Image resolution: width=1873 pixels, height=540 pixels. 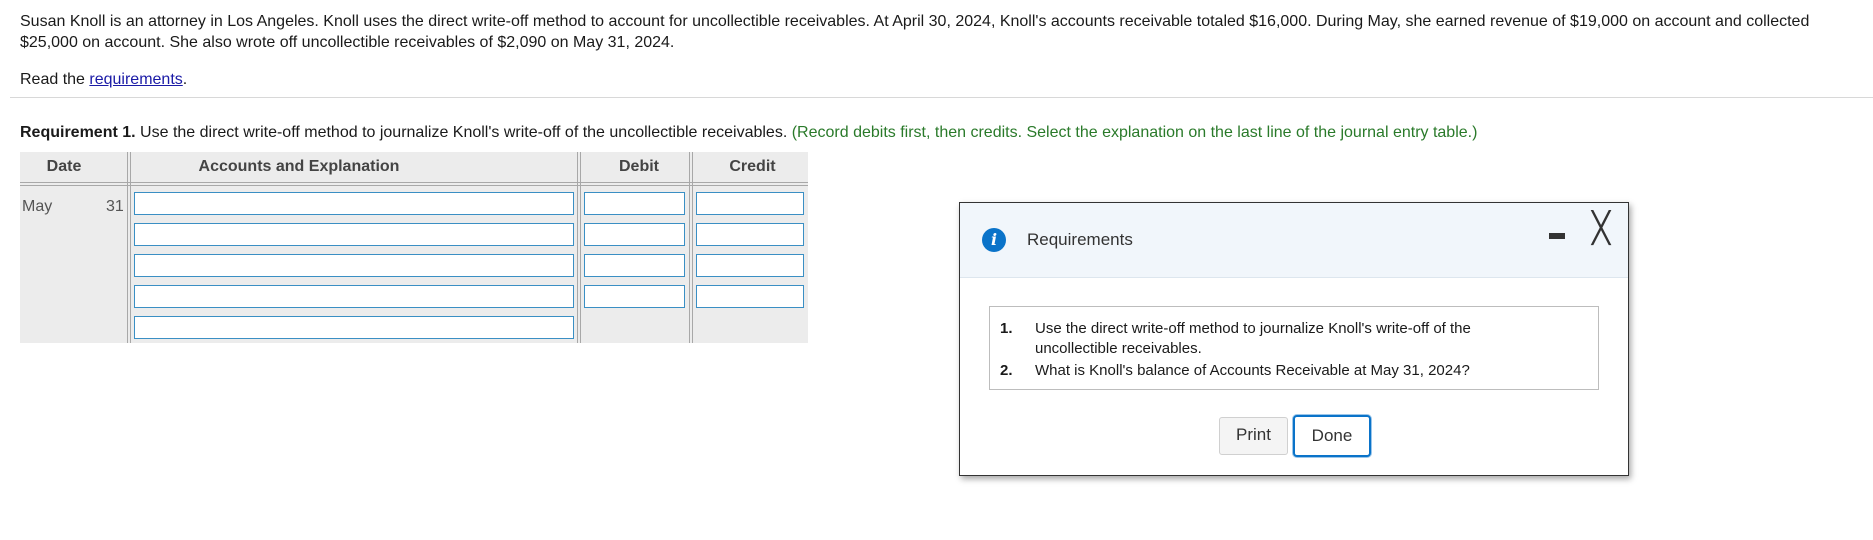 I want to click on date-month: May, so click(x=37, y=206).